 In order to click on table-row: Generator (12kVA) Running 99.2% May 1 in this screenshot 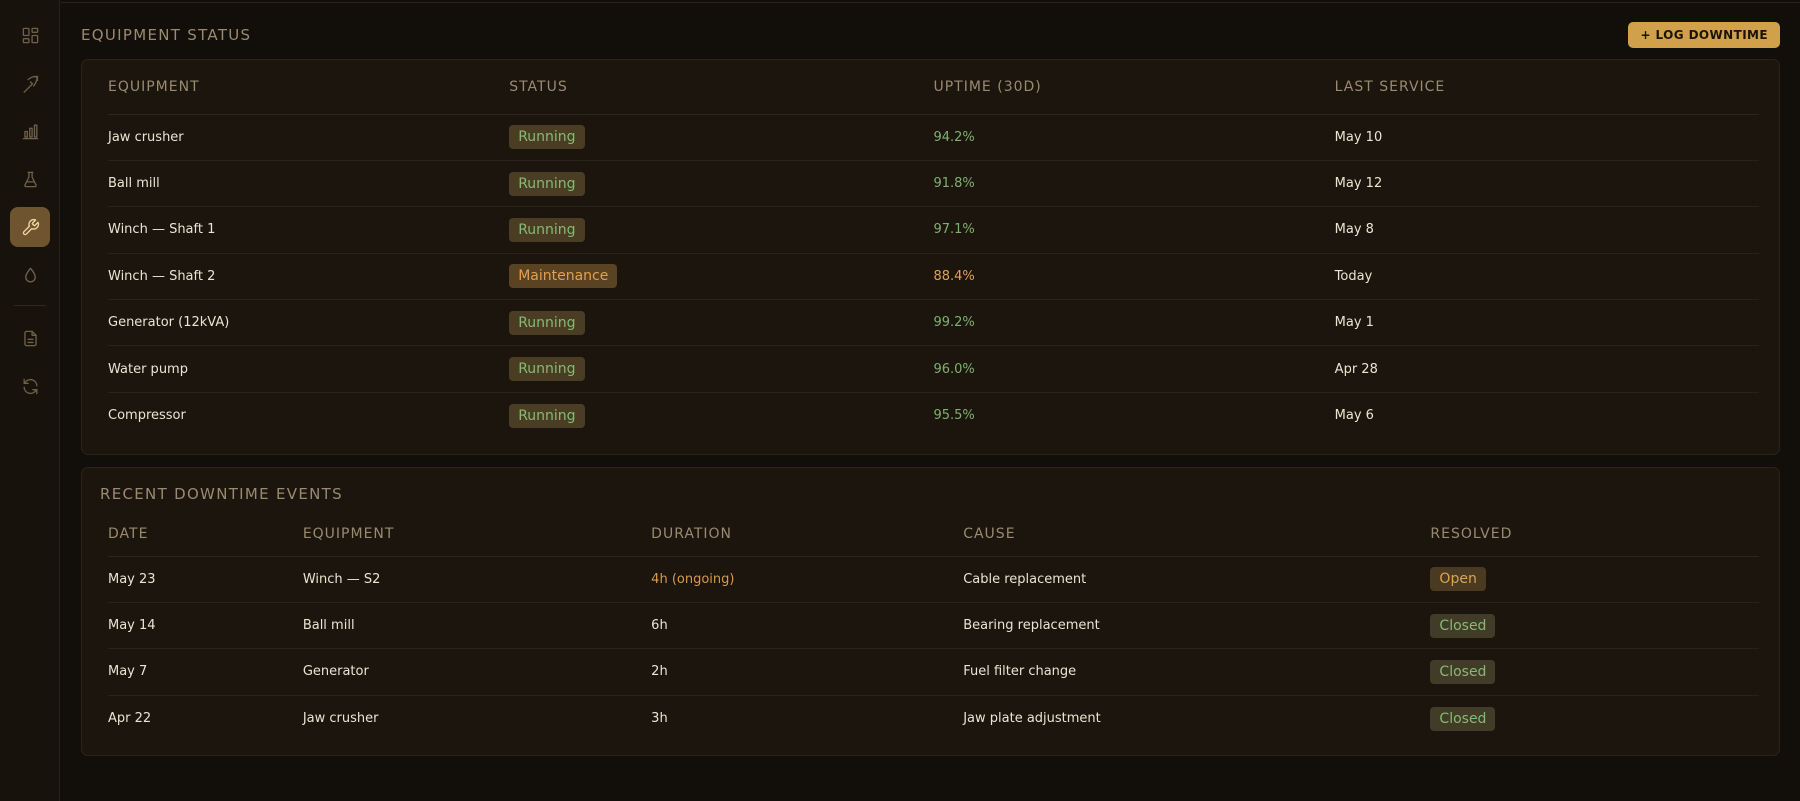, I will do `click(933, 323)`.